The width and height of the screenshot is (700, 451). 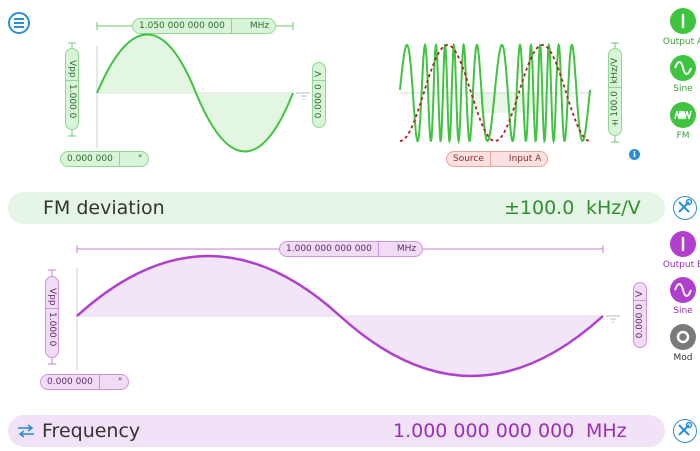 I want to click on phase-pill-b: 0.000 000 °, so click(x=85, y=382).